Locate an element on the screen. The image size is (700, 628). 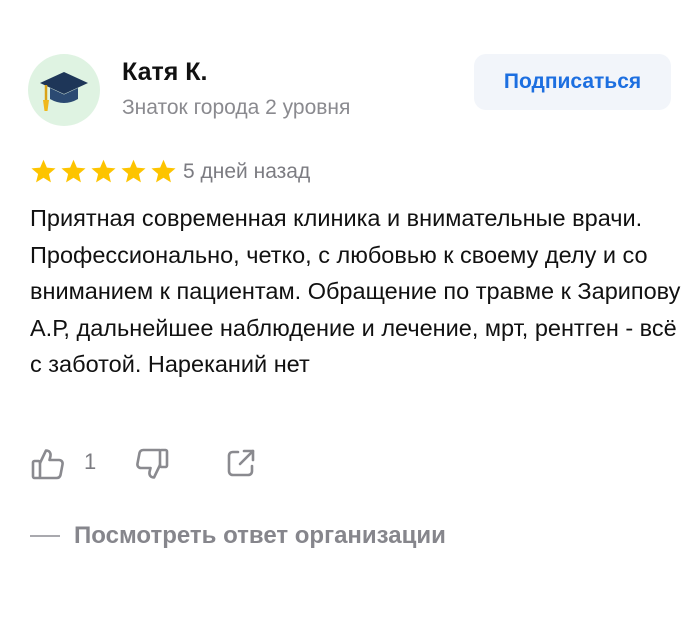
dislike-button is located at coordinates (152, 466).